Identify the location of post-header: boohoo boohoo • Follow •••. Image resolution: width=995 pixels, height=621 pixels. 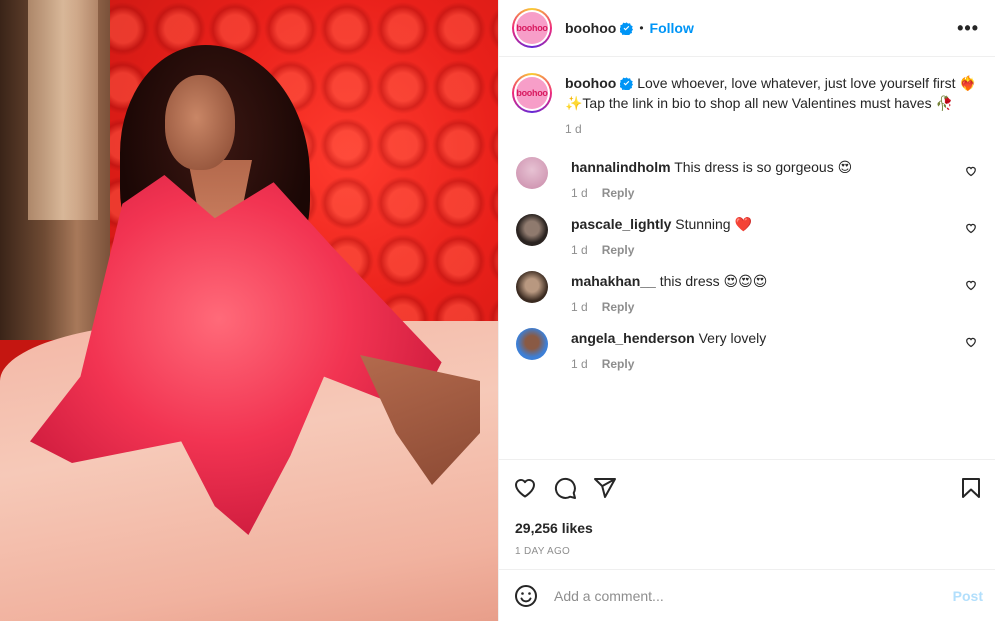
(747, 28).